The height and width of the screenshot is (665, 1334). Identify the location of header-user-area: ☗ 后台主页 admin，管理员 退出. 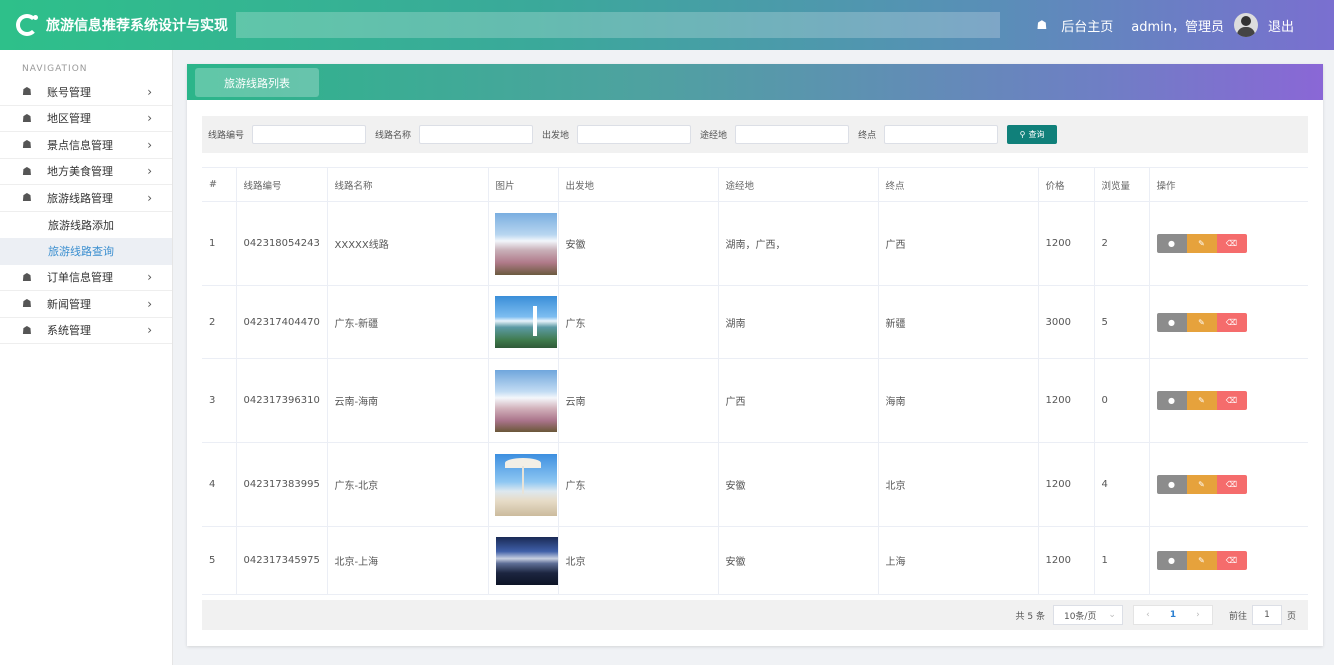
(1165, 25).